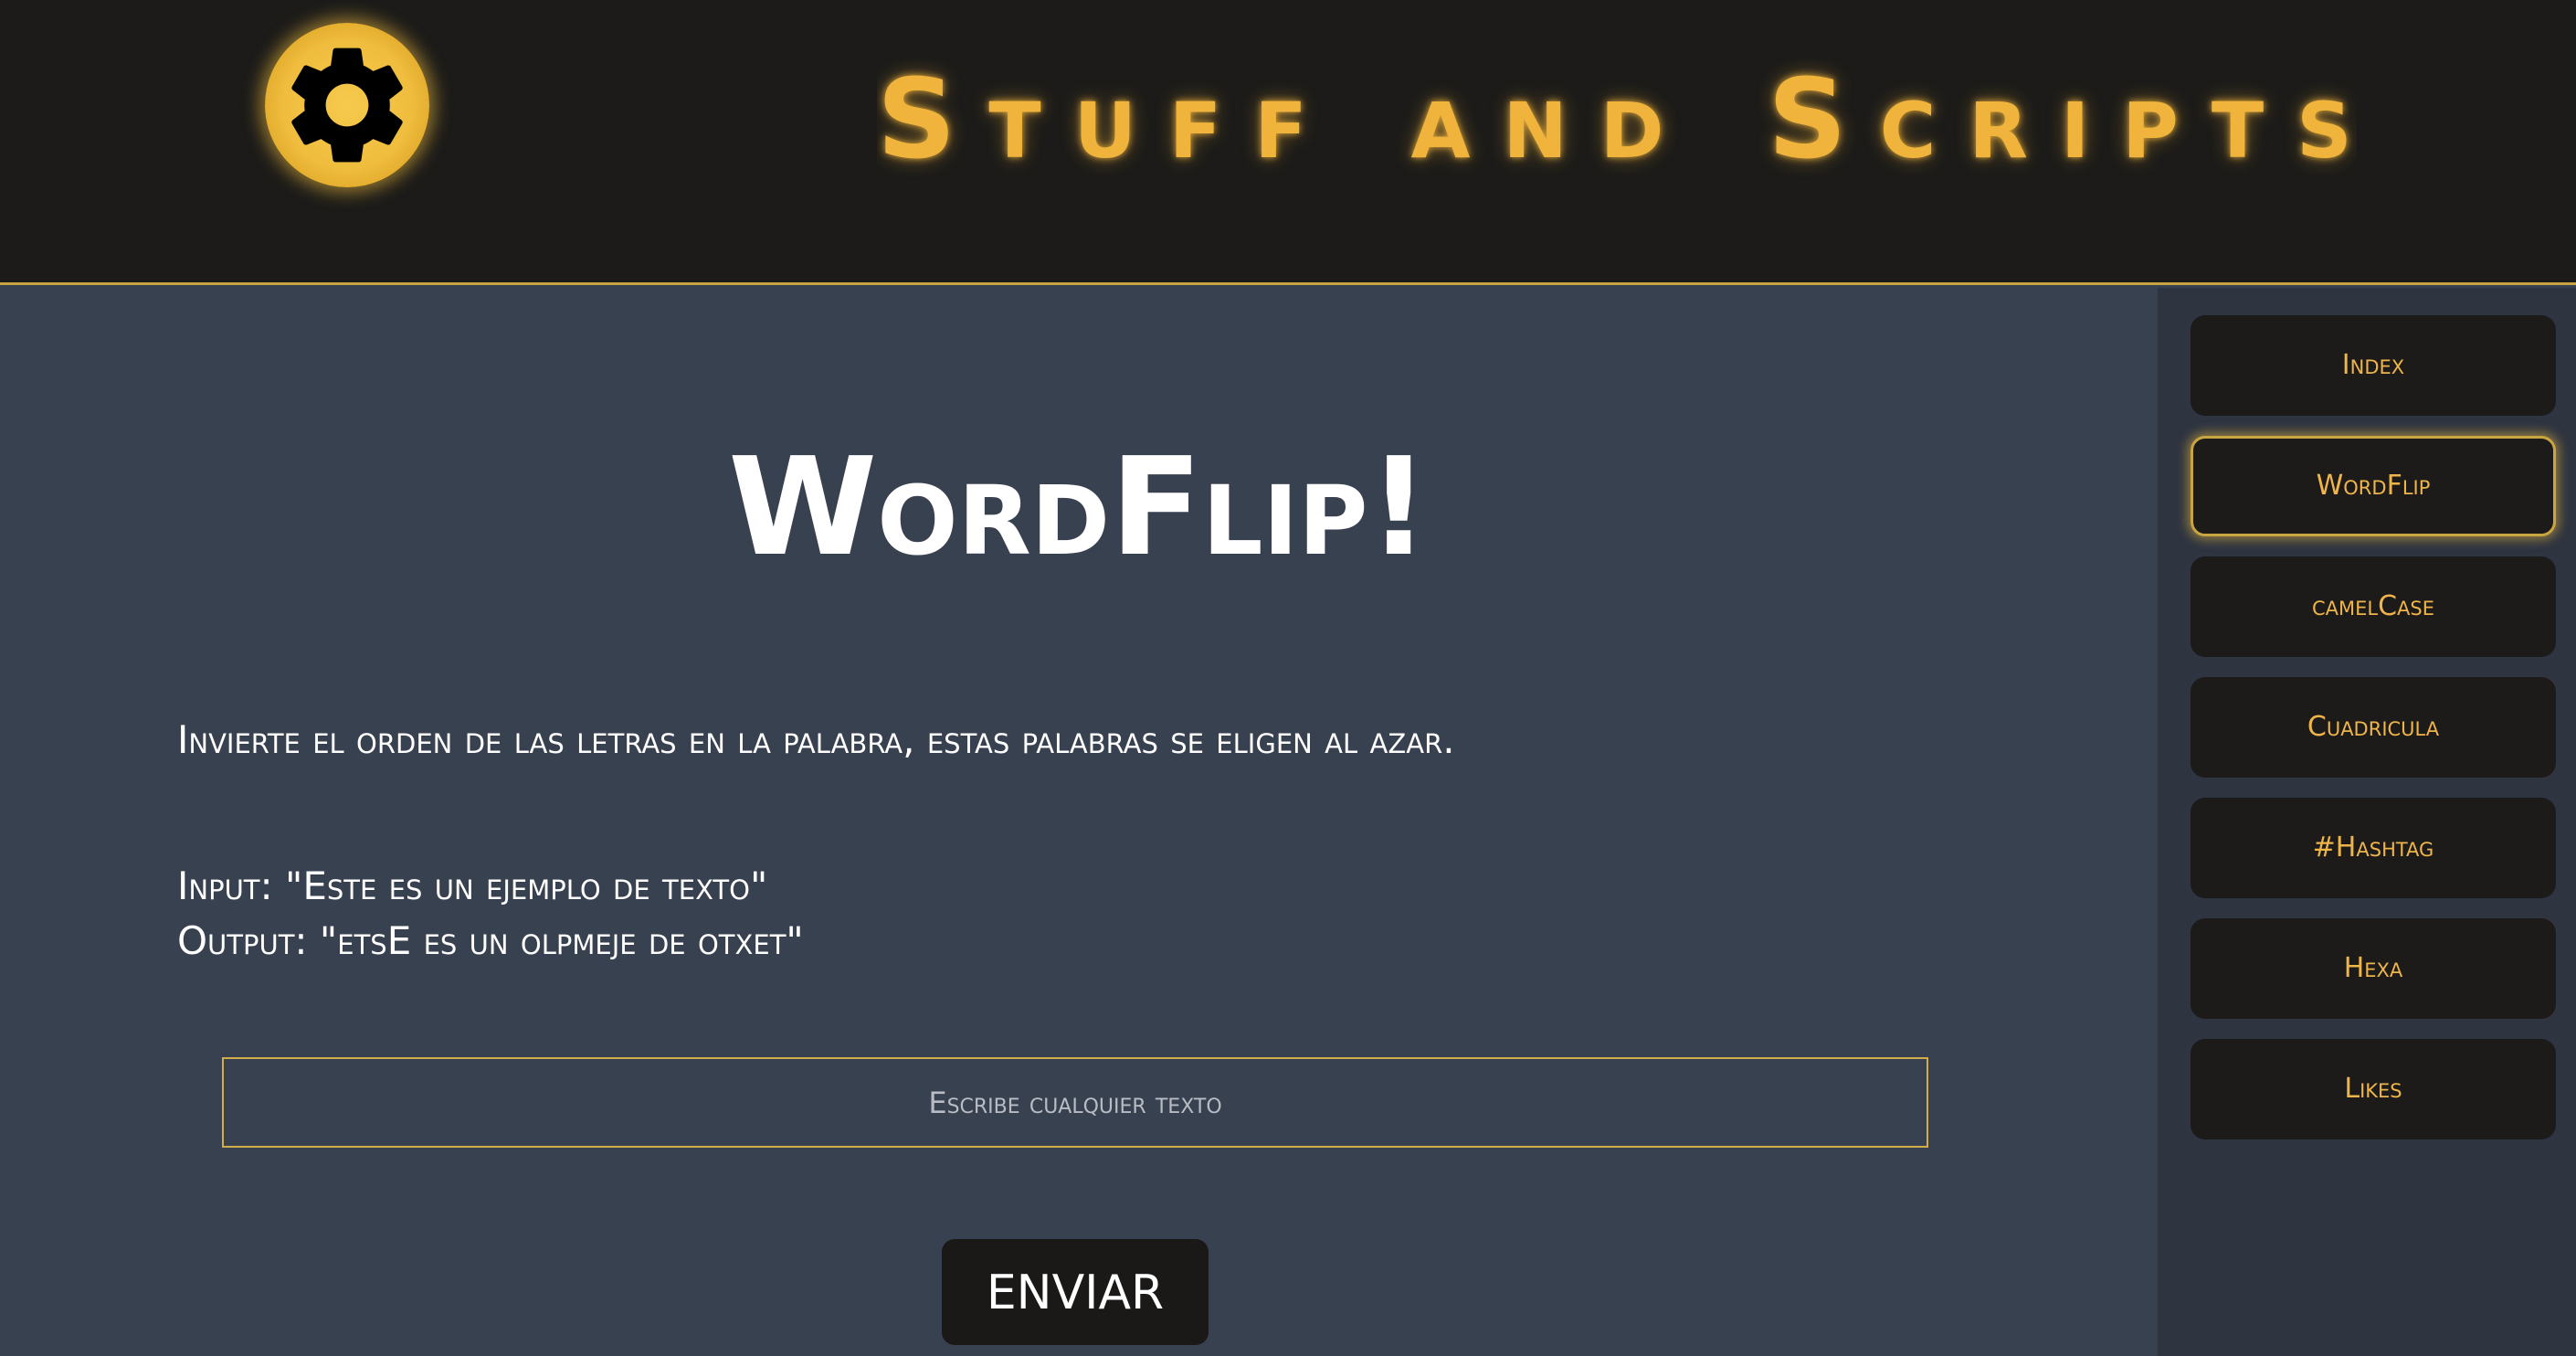  I want to click on sidebar-item-index: Index, so click(2373, 366).